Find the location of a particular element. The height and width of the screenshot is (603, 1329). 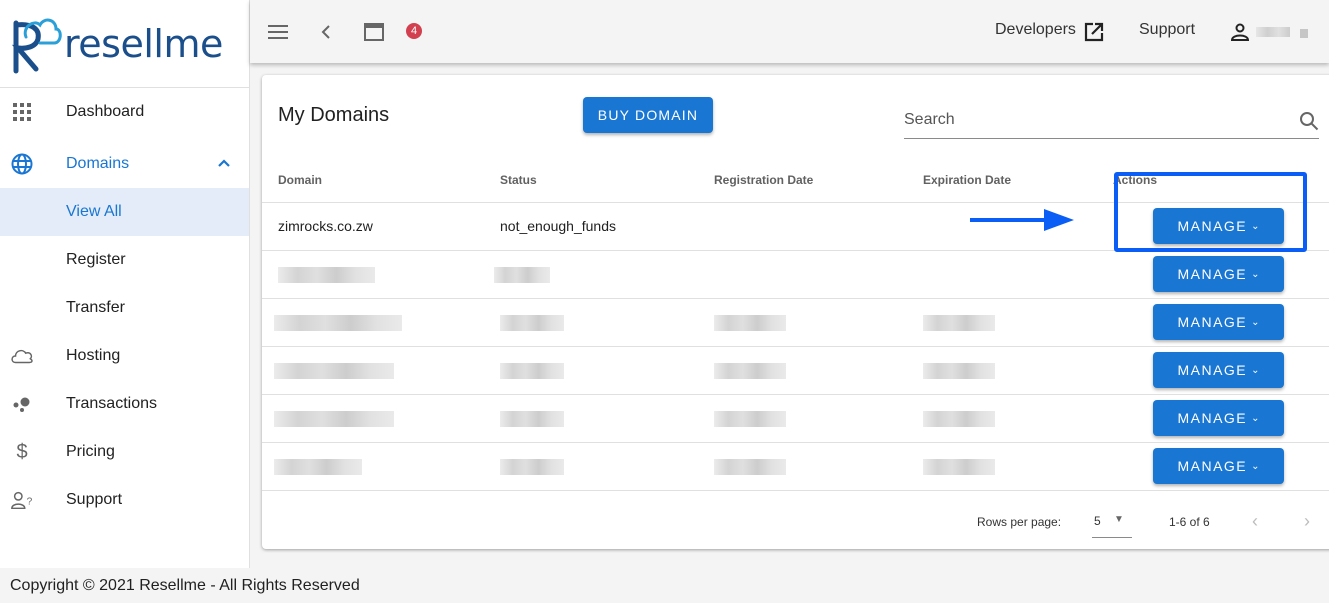

column-header-status: Status is located at coordinates (607, 179).